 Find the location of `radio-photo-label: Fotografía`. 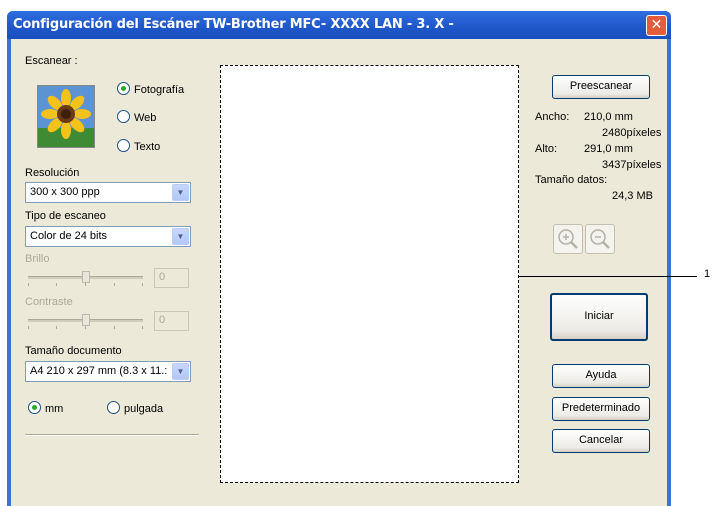

radio-photo-label: Fotografía is located at coordinates (159, 90).